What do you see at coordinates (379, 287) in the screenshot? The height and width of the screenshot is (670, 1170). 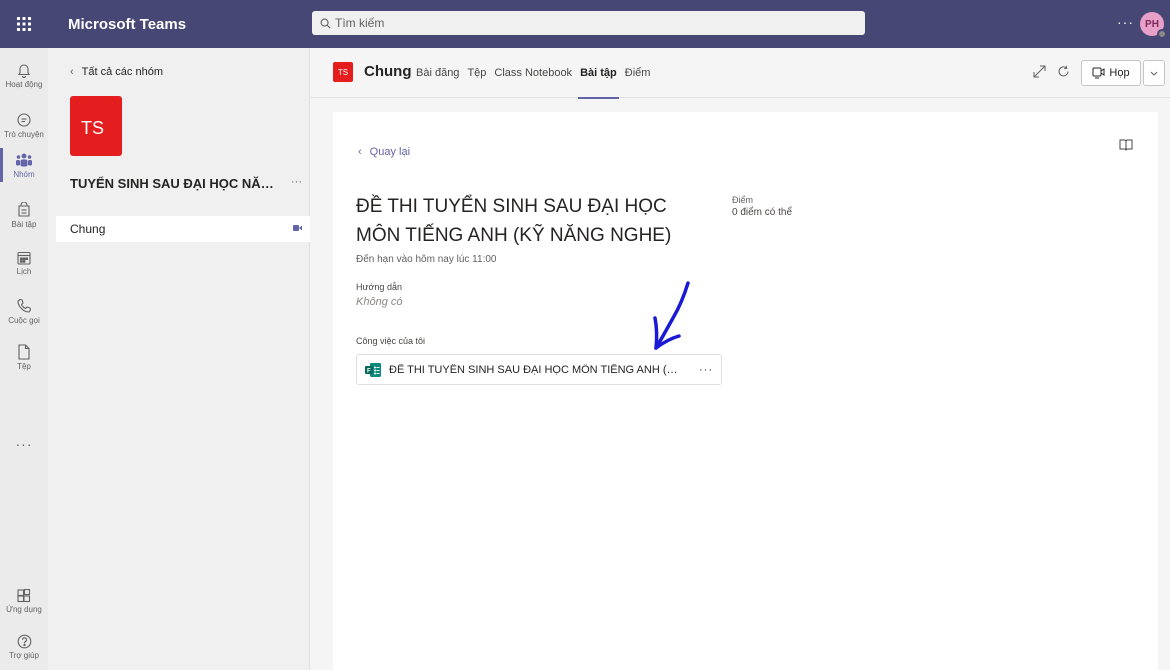 I see `instructions-label: Hướng dẫn` at bounding box center [379, 287].